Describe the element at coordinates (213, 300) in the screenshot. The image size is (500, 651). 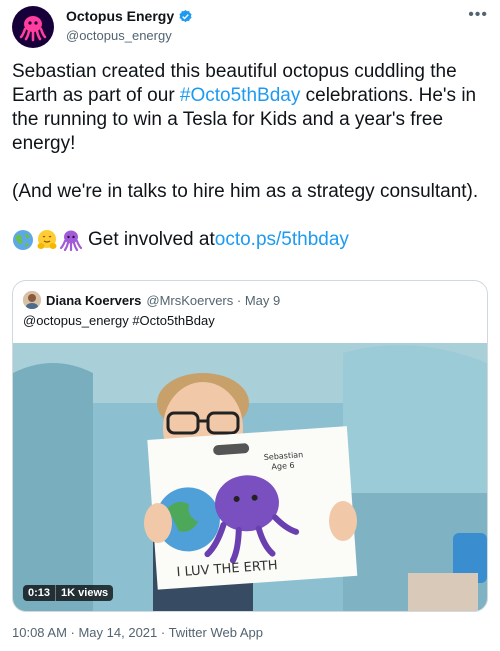
I see `quote-meta: @MrsKoervers · May 9` at that location.